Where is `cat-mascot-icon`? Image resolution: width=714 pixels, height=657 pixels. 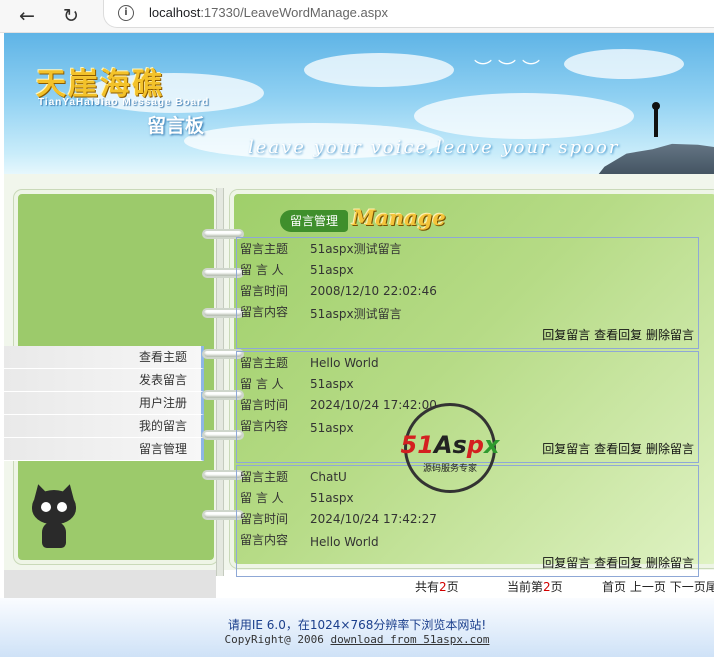
cat-mascot-icon is located at coordinates (54, 516).